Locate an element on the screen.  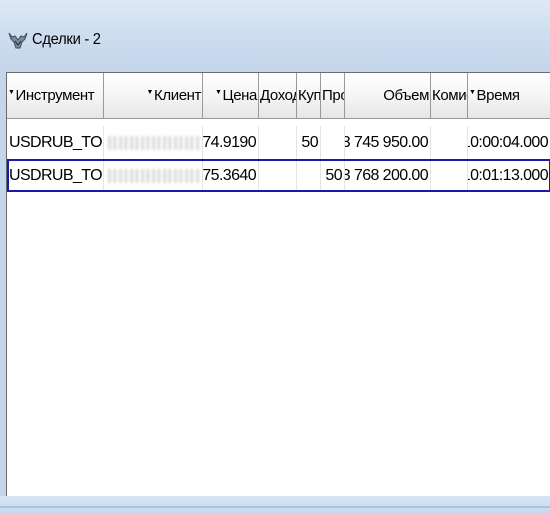
column-header-commission: Комис is located at coordinates (449, 96).